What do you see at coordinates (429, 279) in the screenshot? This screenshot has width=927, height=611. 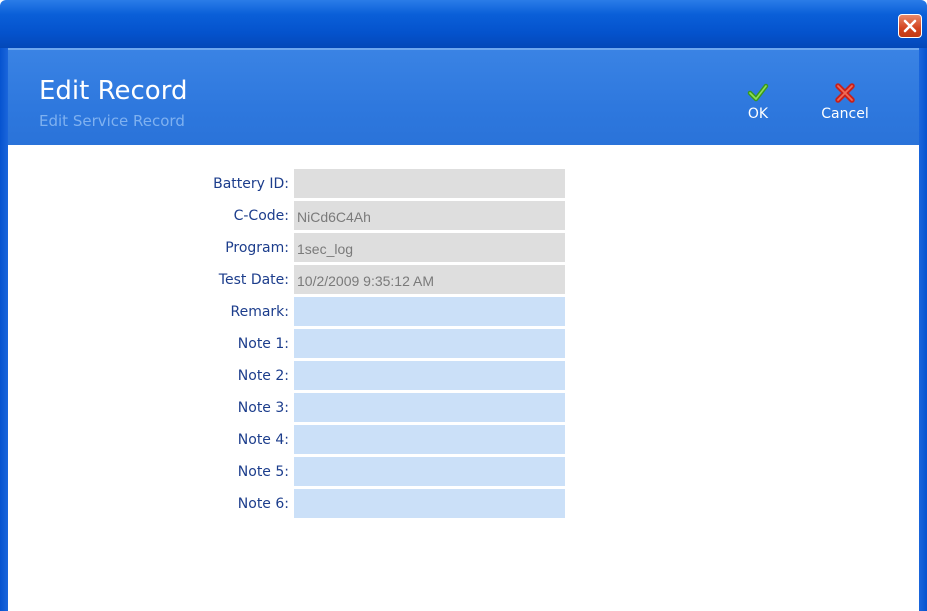 I see `test-date-field` at bounding box center [429, 279].